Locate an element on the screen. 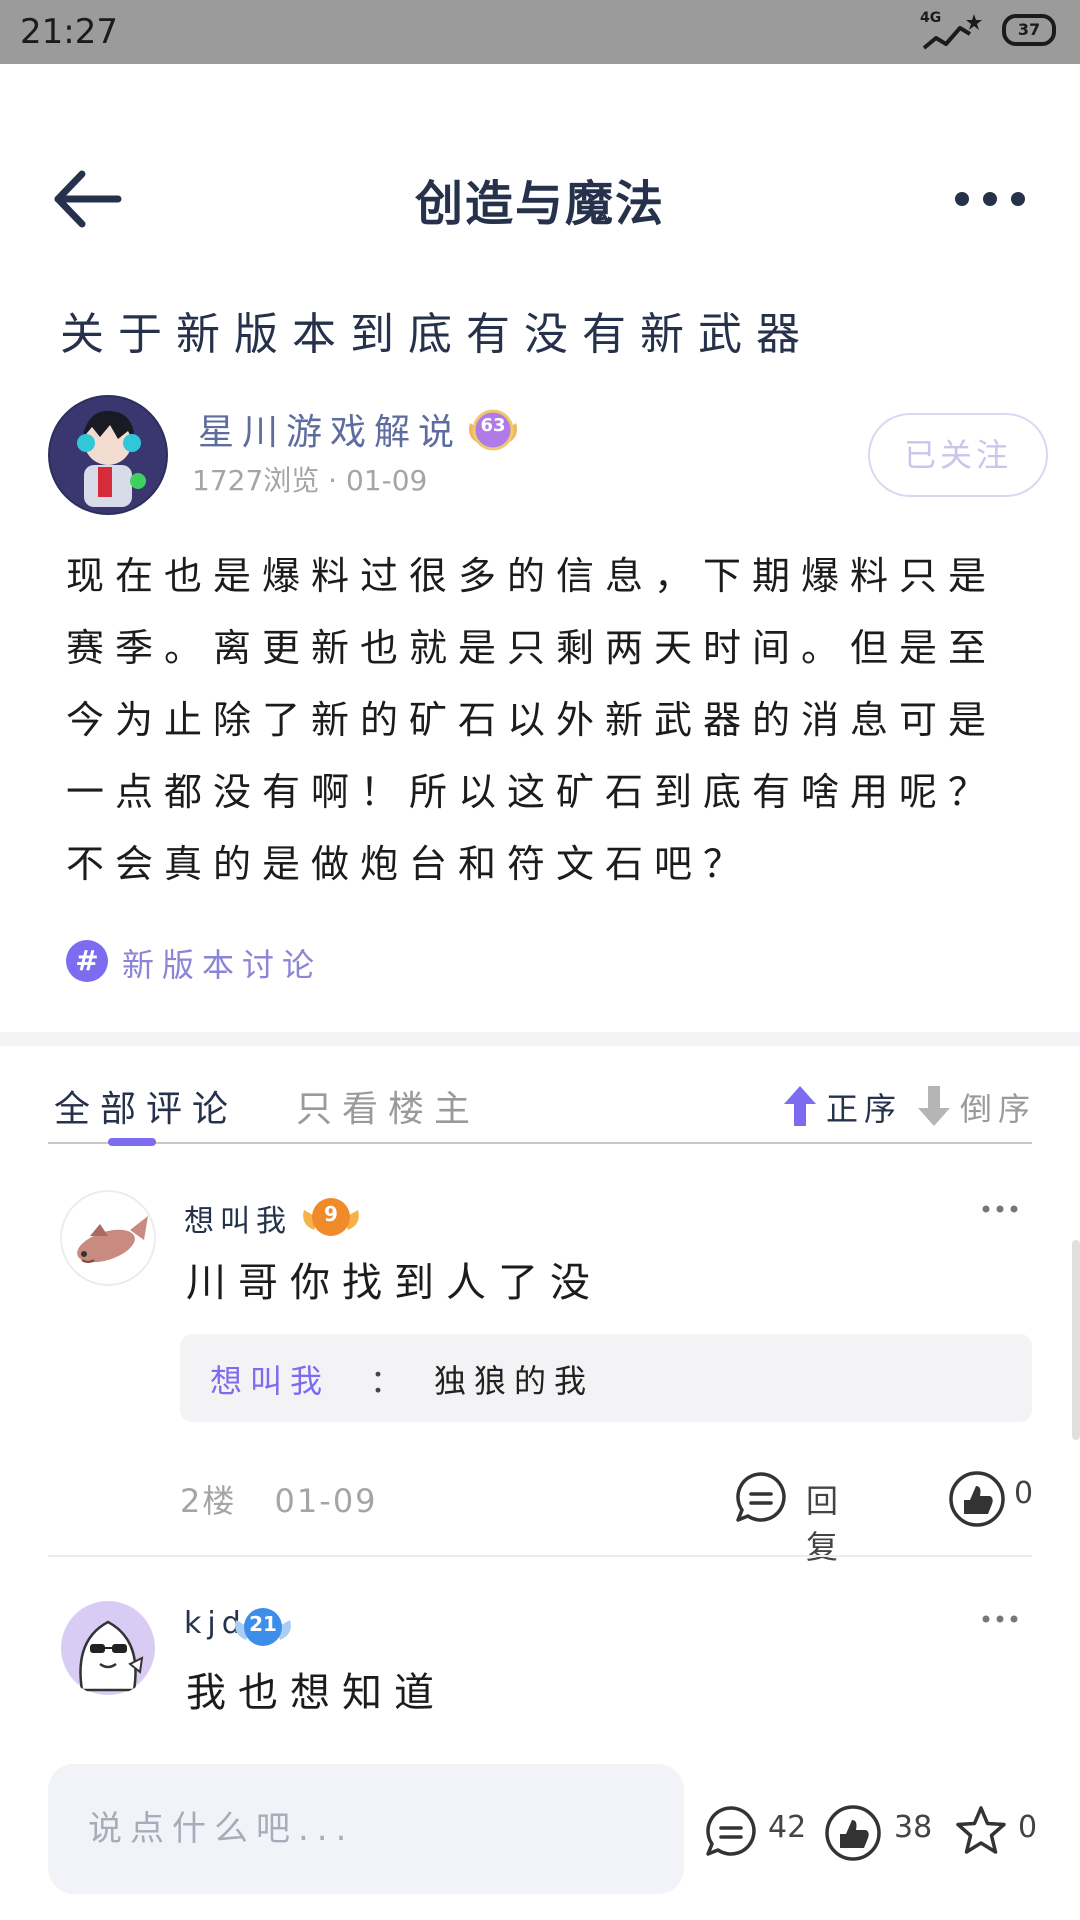  like-button: 0 is located at coordinates (991, 1500).